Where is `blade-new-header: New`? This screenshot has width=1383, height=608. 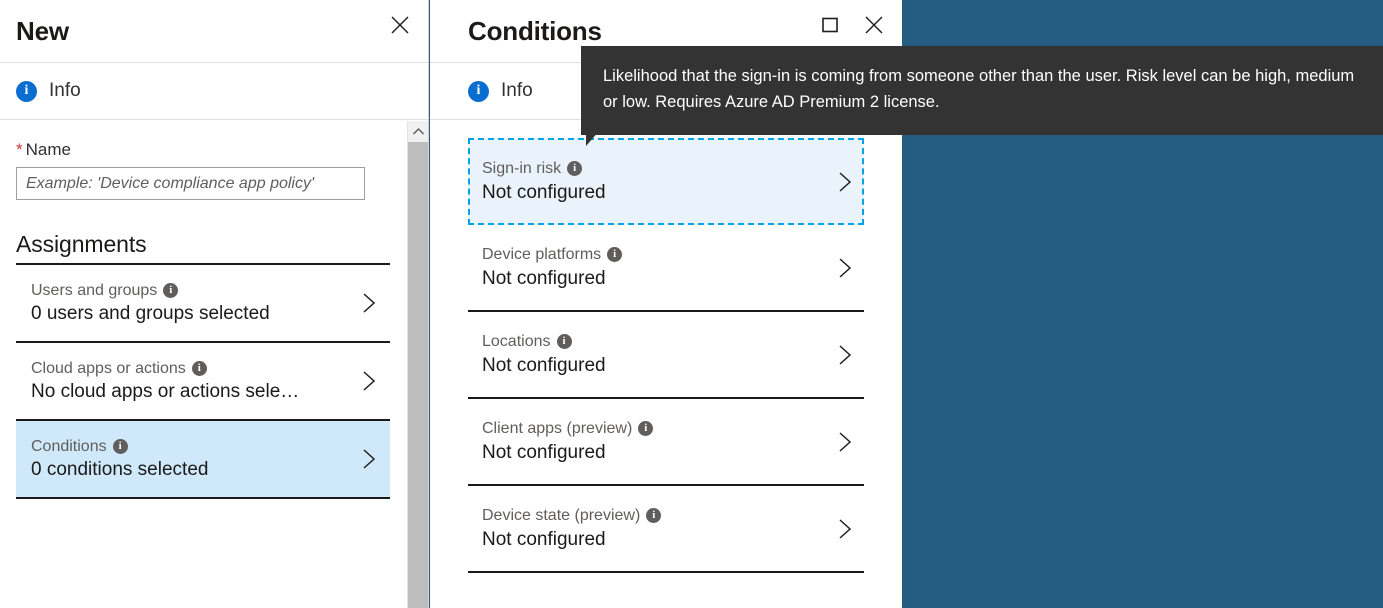 blade-new-header: New is located at coordinates (214, 31).